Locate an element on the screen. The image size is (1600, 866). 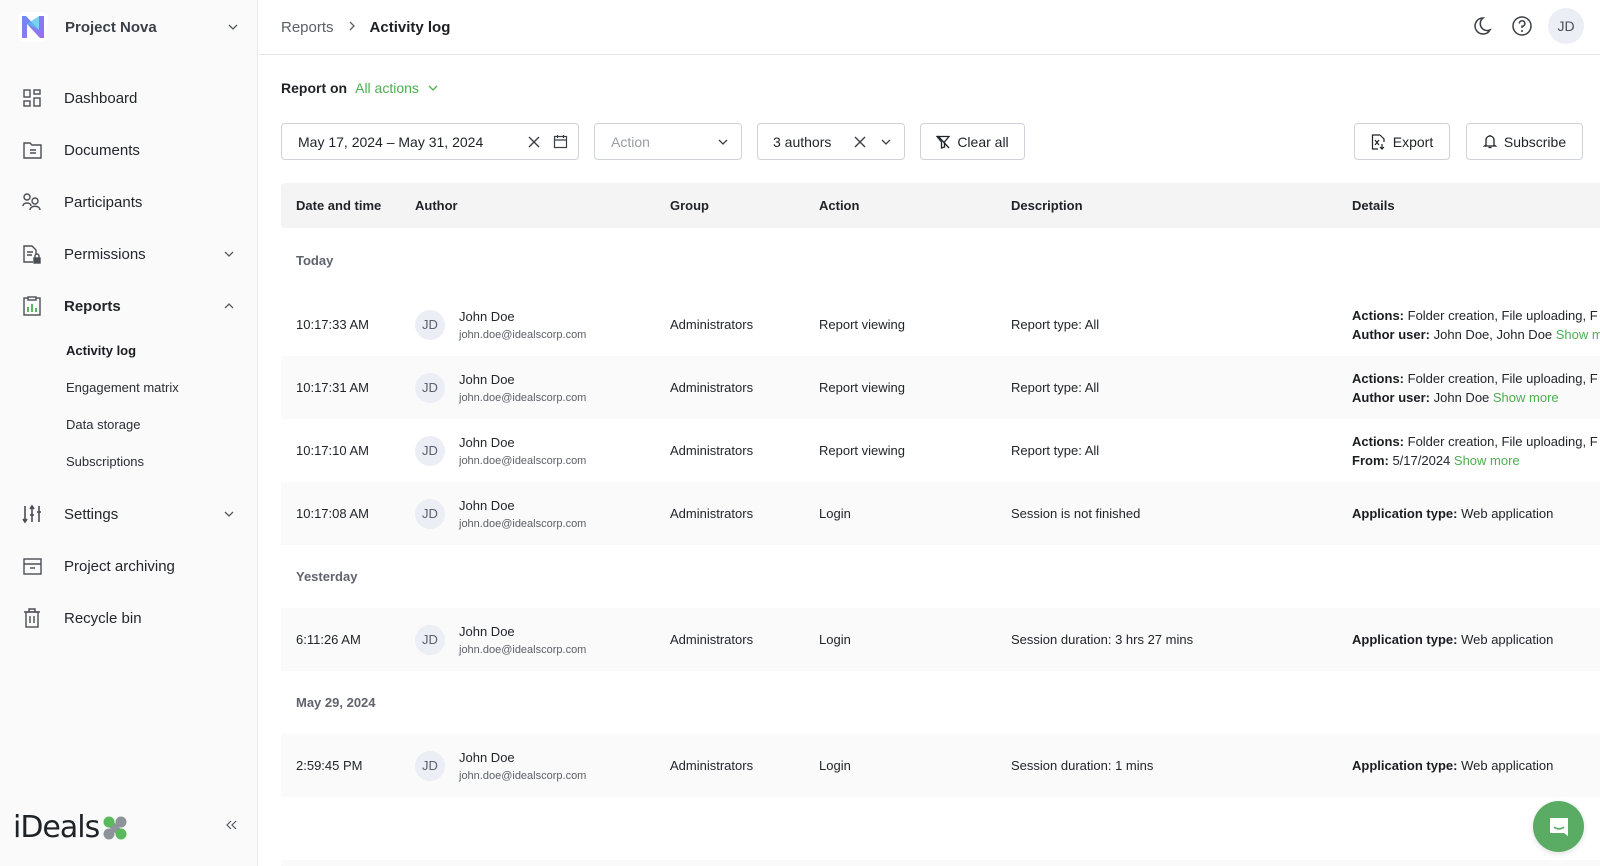
export-button: Export is located at coordinates (1402, 141).